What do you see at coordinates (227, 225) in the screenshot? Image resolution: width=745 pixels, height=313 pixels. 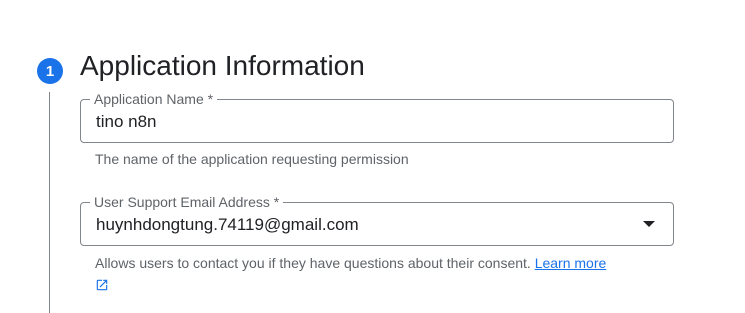 I see `support-email-value: huynhdongtung.74119@gmail.com` at bounding box center [227, 225].